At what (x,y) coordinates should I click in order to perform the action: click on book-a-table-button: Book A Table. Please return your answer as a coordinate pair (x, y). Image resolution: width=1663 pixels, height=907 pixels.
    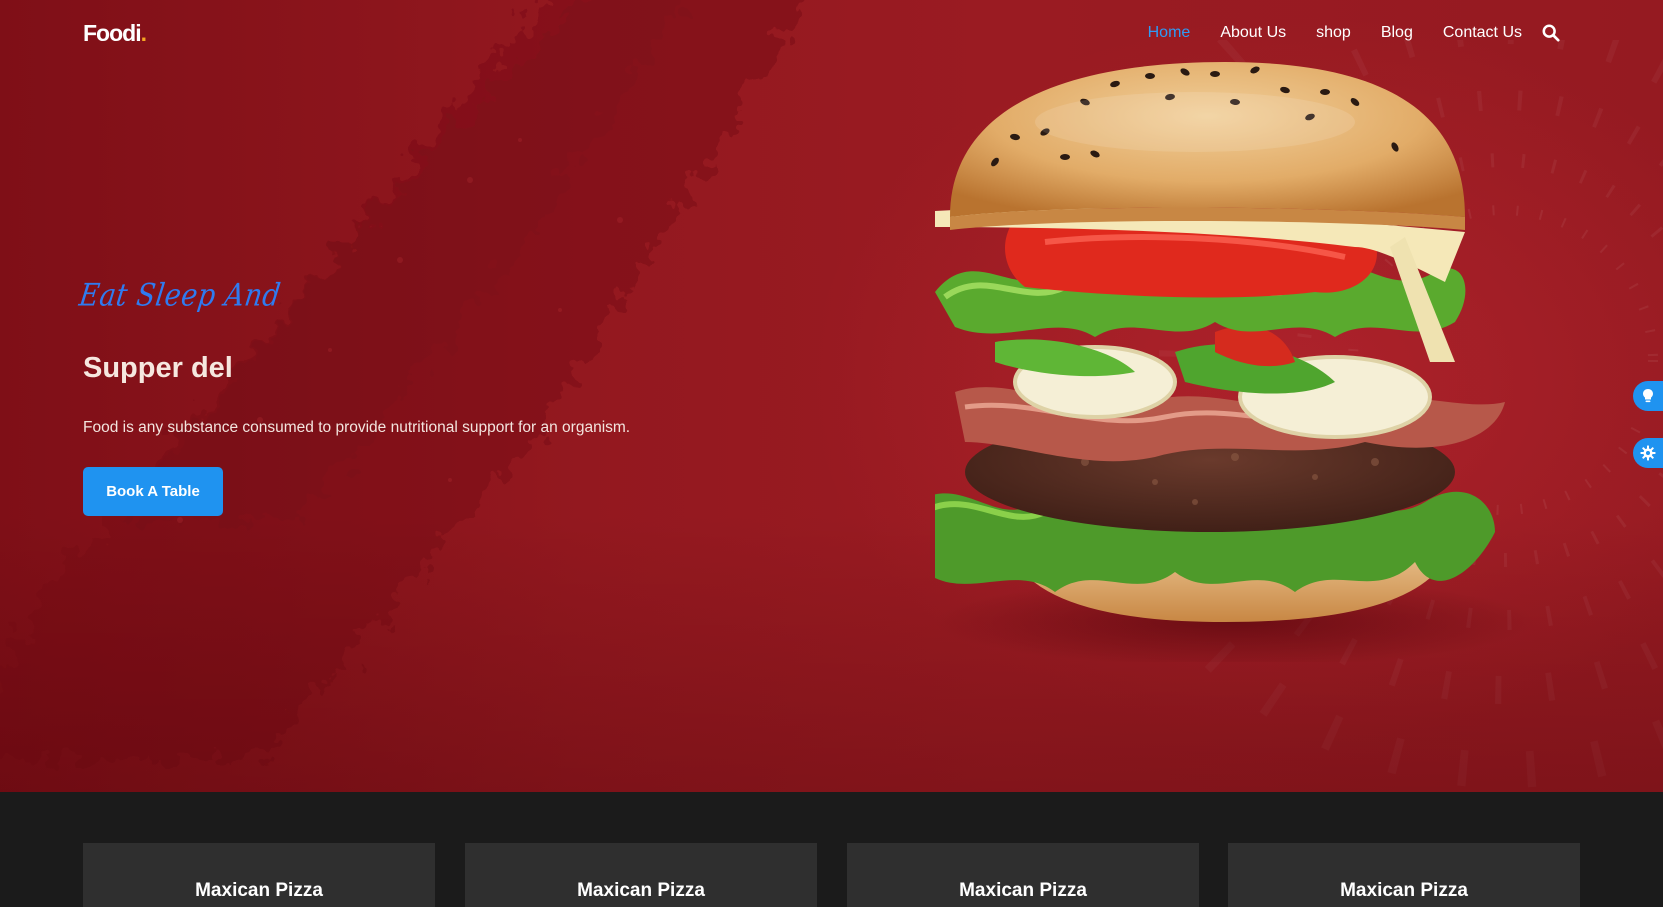
    Looking at the image, I should click on (153, 491).